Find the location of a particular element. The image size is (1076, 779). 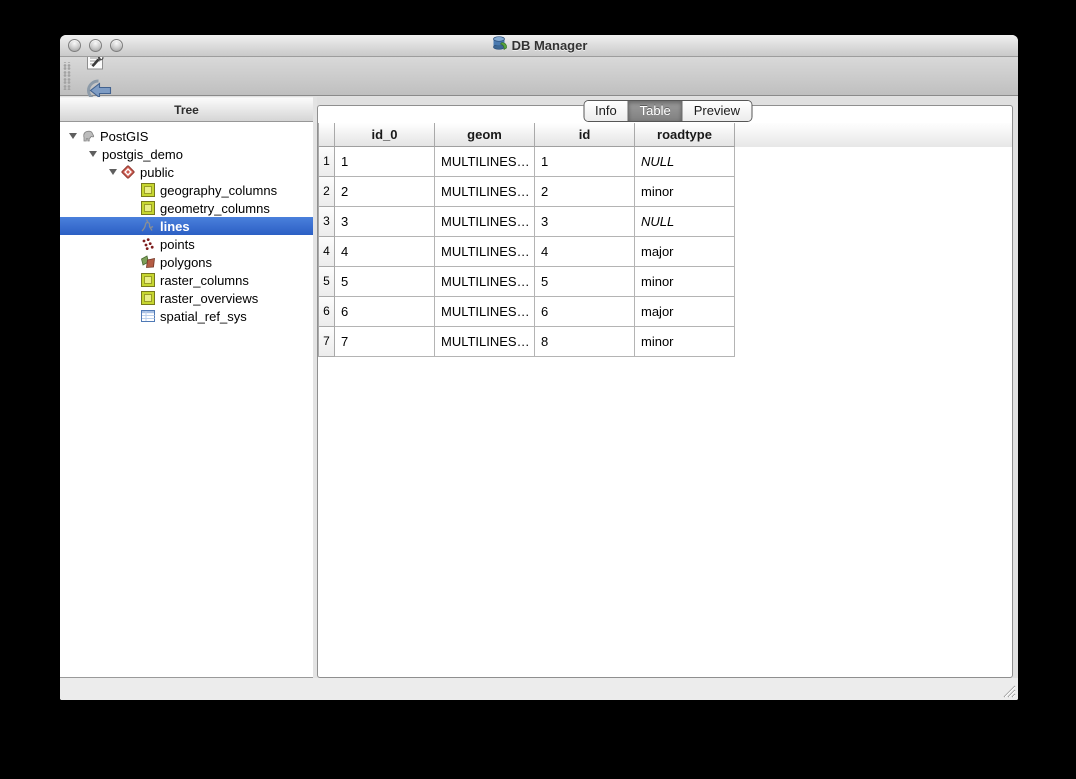

tree-item-label: polygons is located at coordinates (186, 262).